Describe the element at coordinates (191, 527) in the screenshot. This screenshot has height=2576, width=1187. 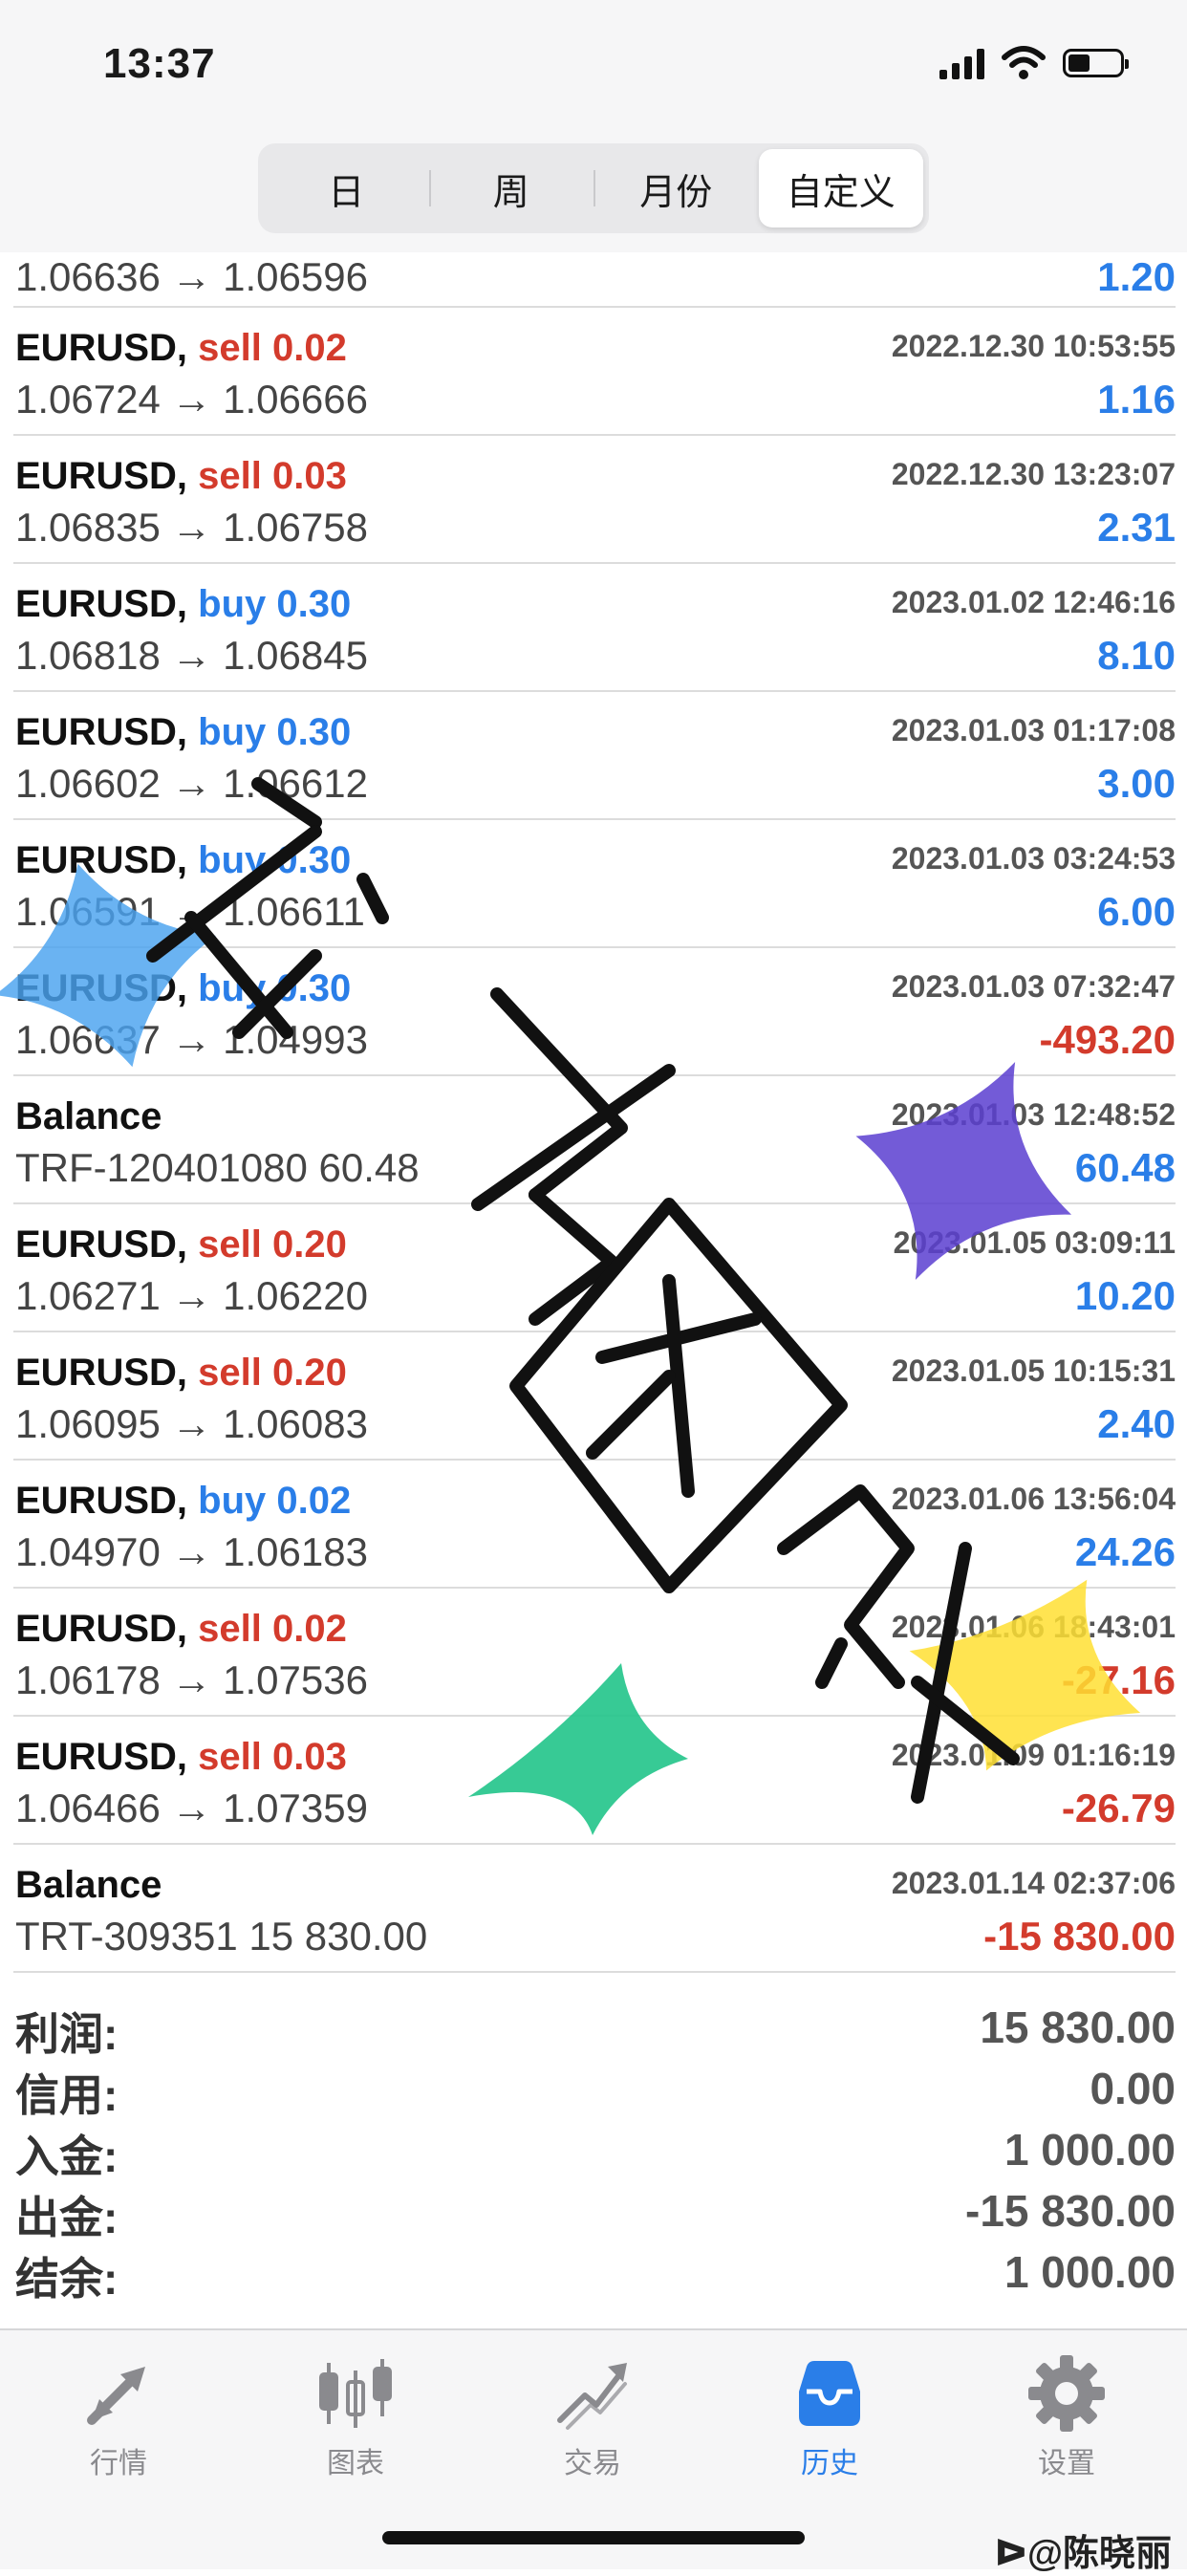
I see `row-prices: 1.06835 → 1.06758` at that location.